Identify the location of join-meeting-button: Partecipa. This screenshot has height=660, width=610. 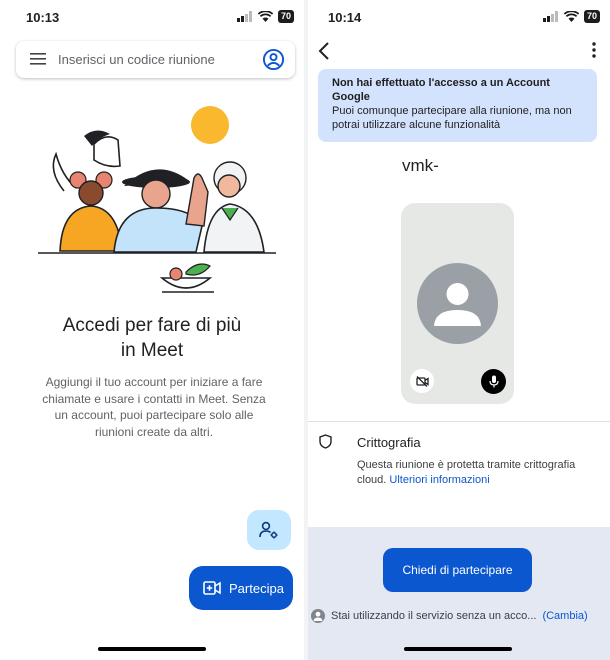
(241, 588).